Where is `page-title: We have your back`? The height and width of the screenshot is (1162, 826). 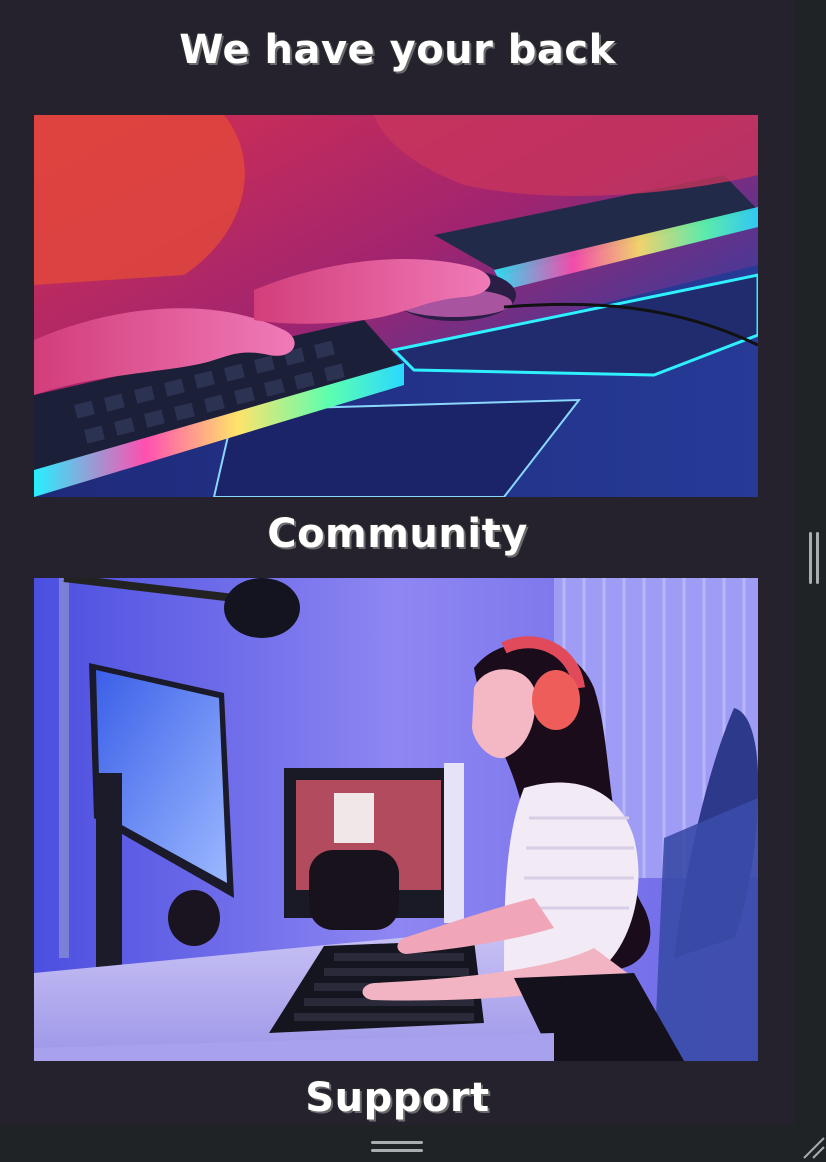
page-title: We have your back is located at coordinates (397, 50).